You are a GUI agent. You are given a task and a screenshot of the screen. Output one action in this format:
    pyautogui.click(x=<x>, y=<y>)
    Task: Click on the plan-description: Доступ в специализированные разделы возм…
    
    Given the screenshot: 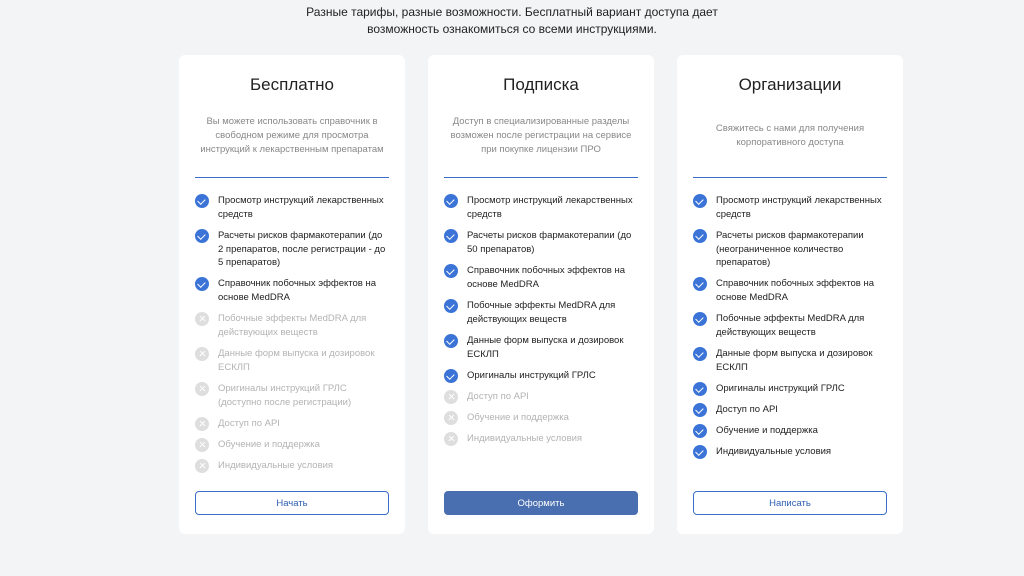 What is the action you would take?
    pyautogui.click(x=541, y=135)
    